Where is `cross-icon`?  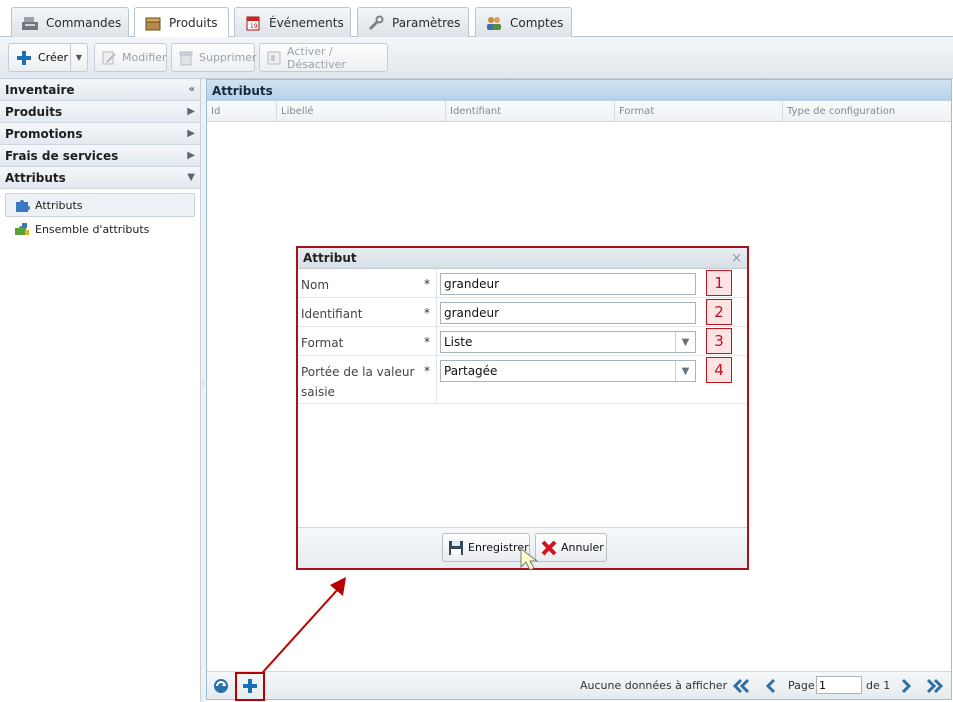 cross-icon is located at coordinates (549, 548).